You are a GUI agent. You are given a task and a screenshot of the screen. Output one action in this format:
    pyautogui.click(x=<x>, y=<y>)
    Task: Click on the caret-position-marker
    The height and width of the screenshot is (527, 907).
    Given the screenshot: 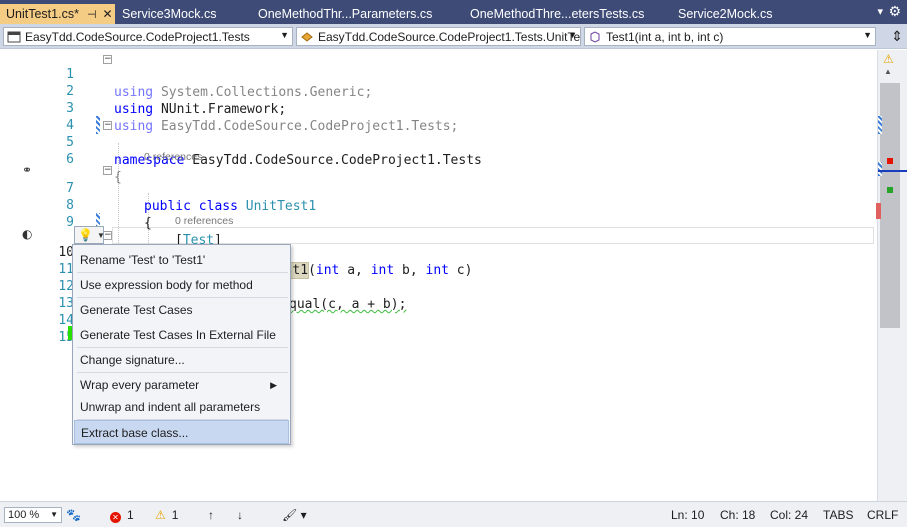 What is the action you would take?
    pyautogui.click(x=892, y=171)
    